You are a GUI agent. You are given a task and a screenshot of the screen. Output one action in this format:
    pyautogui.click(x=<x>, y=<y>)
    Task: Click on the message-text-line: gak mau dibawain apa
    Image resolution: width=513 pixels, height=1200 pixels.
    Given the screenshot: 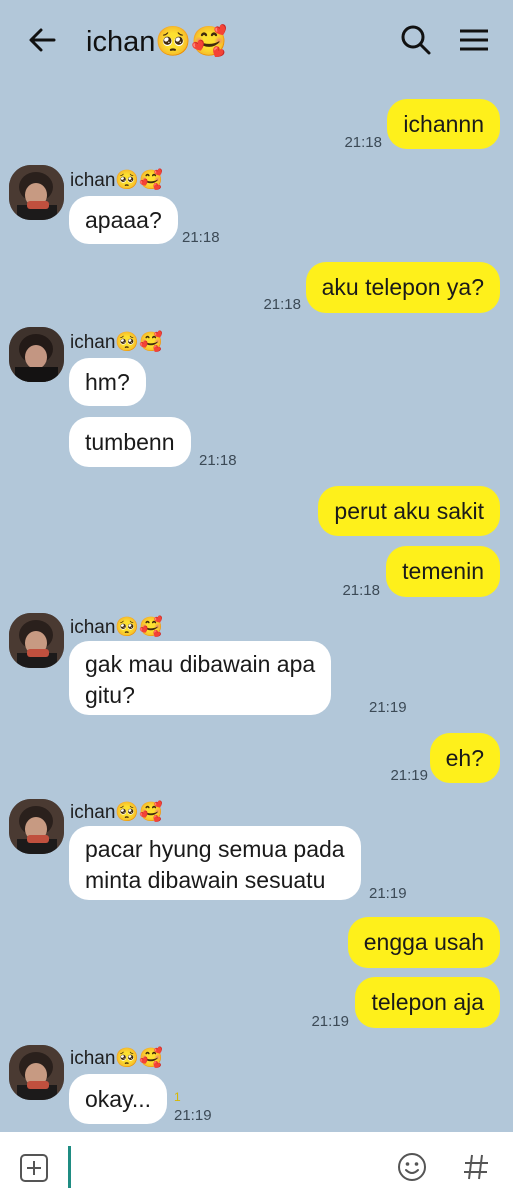 What is the action you would take?
    pyautogui.click(x=200, y=664)
    